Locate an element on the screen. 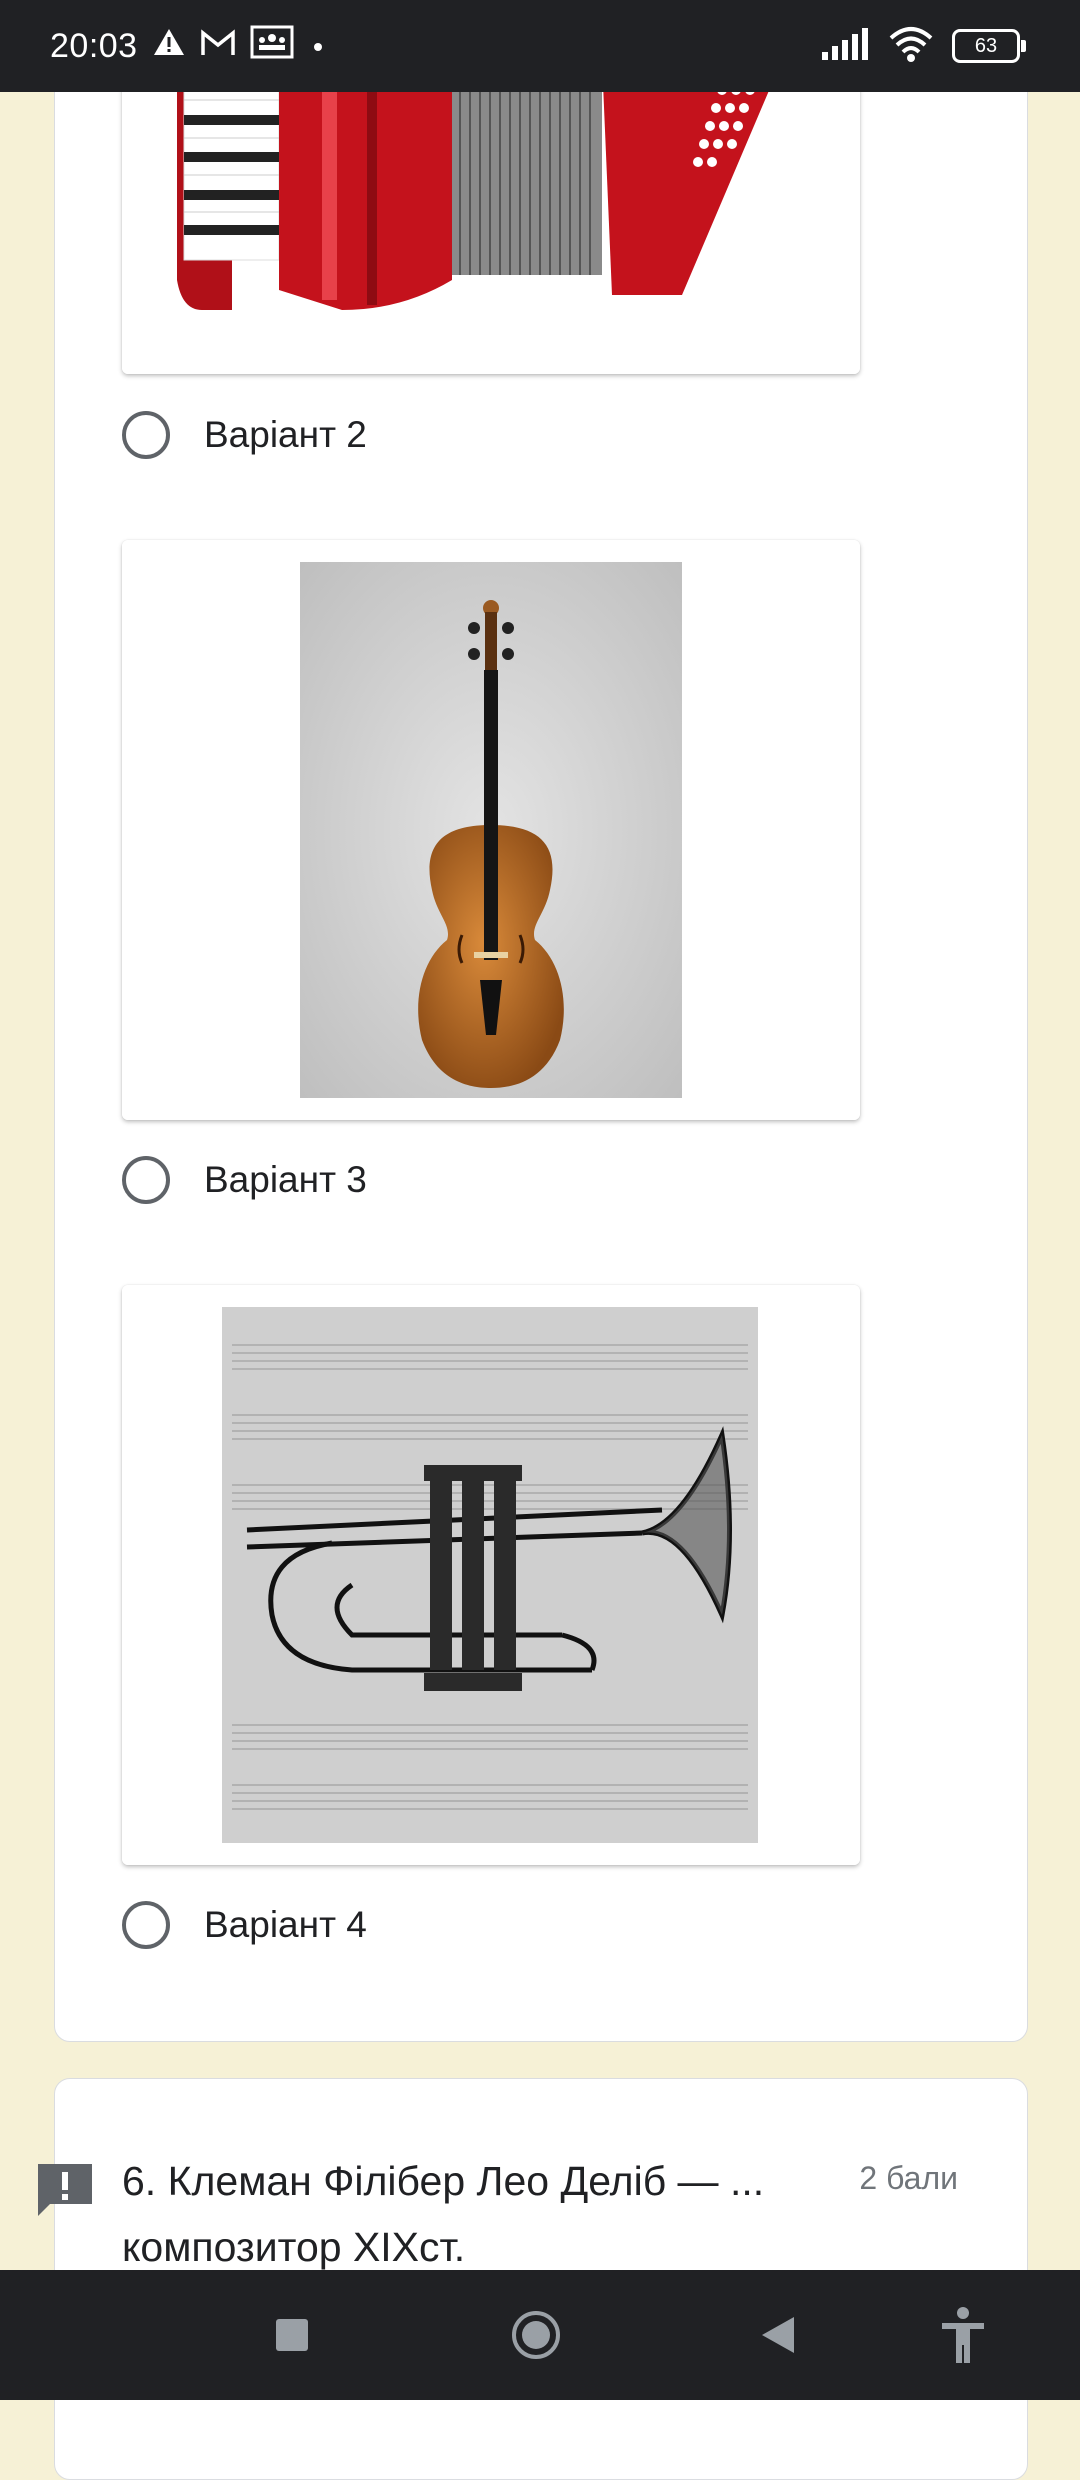  option-variant-3: Варіант 3 is located at coordinates (244, 1180).